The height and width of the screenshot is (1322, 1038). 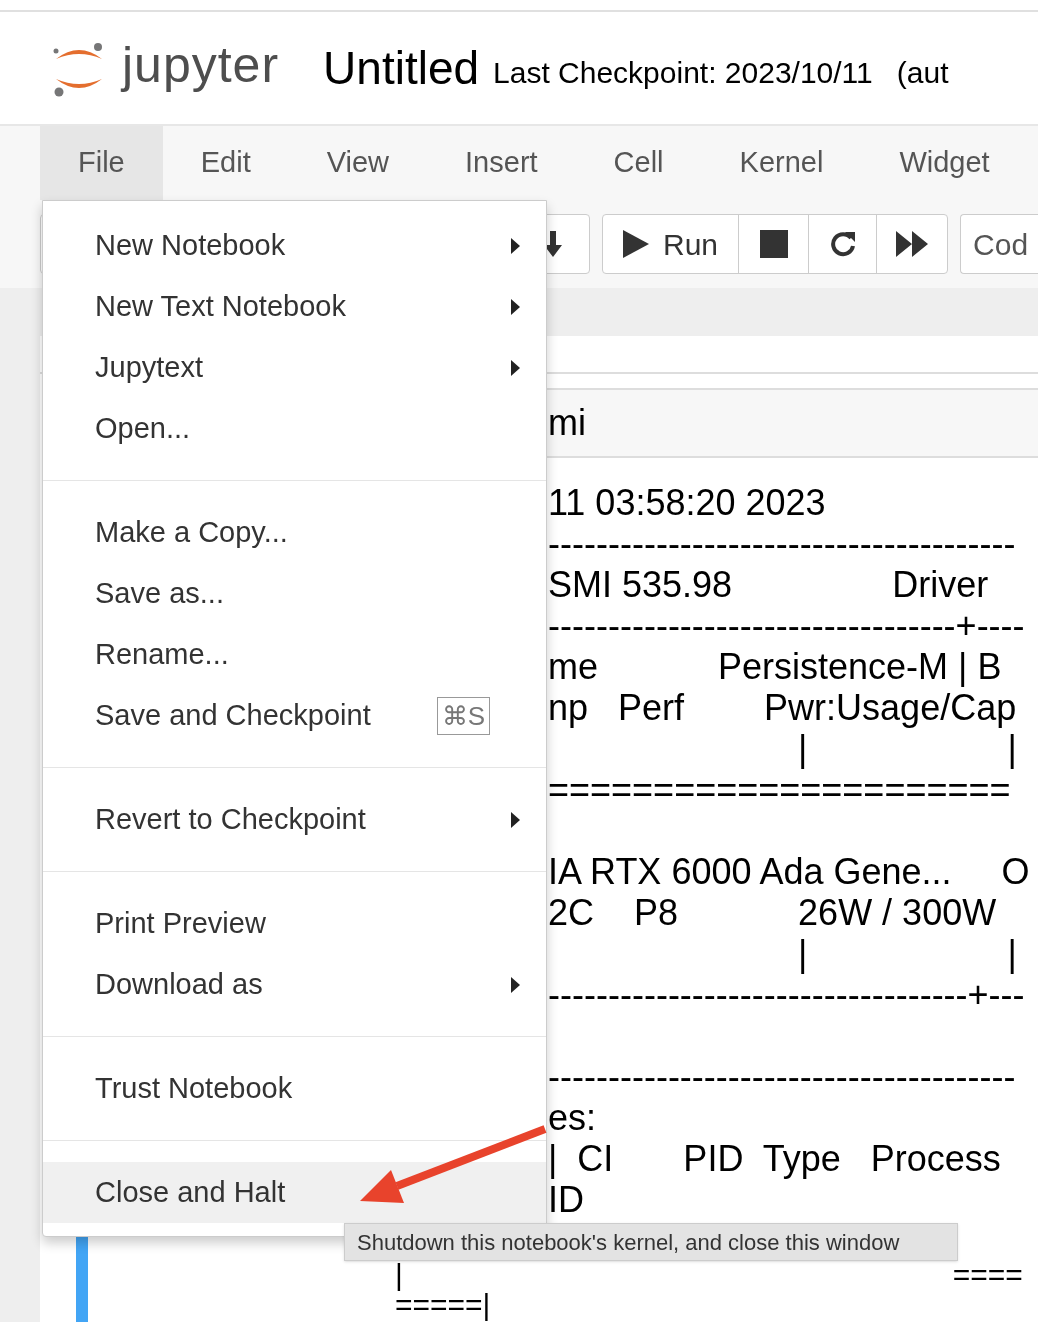 What do you see at coordinates (294, 984) in the screenshot?
I see `menu-item: Download as` at bounding box center [294, 984].